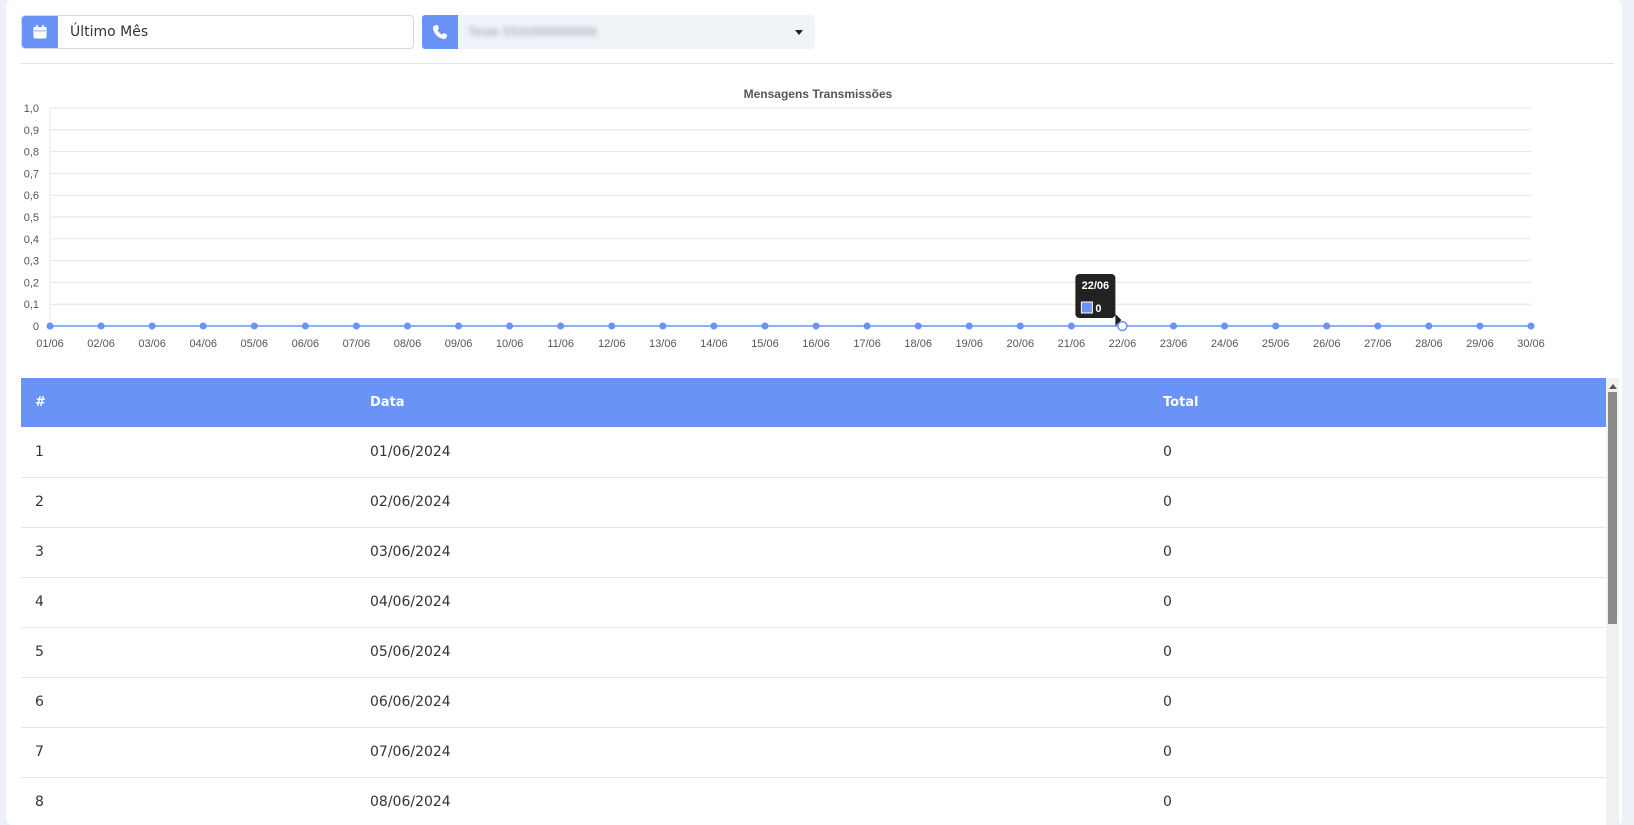 The image size is (1634, 825). What do you see at coordinates (31, 283) in the screenshot?
I see `y-tick-label: 0,2` at bounding box center [31, 283].